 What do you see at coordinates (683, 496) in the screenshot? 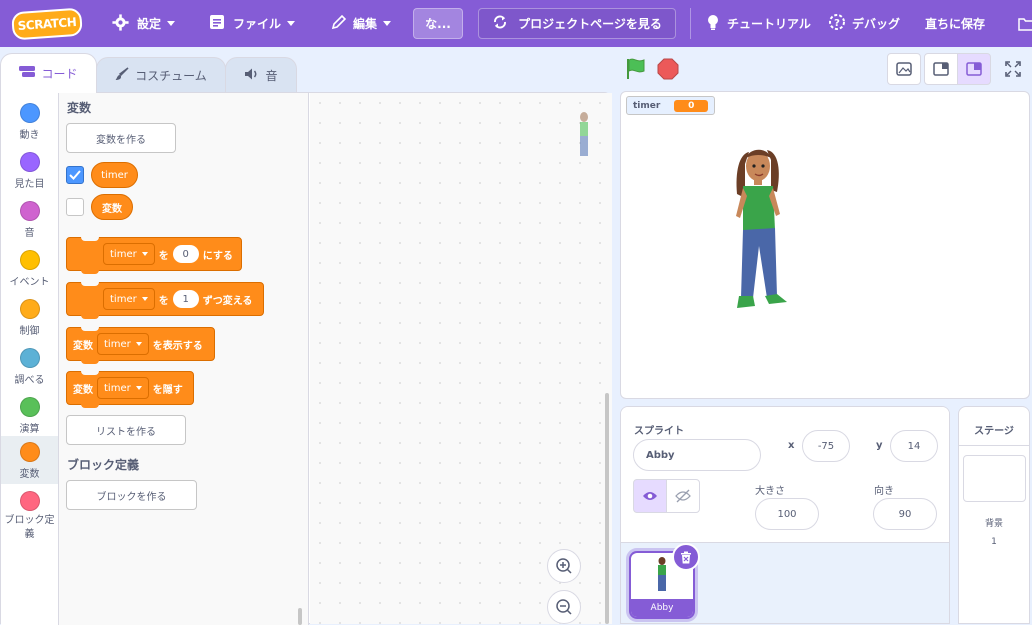
I see `hide-sprite-button` at bounding box center [683, 496].